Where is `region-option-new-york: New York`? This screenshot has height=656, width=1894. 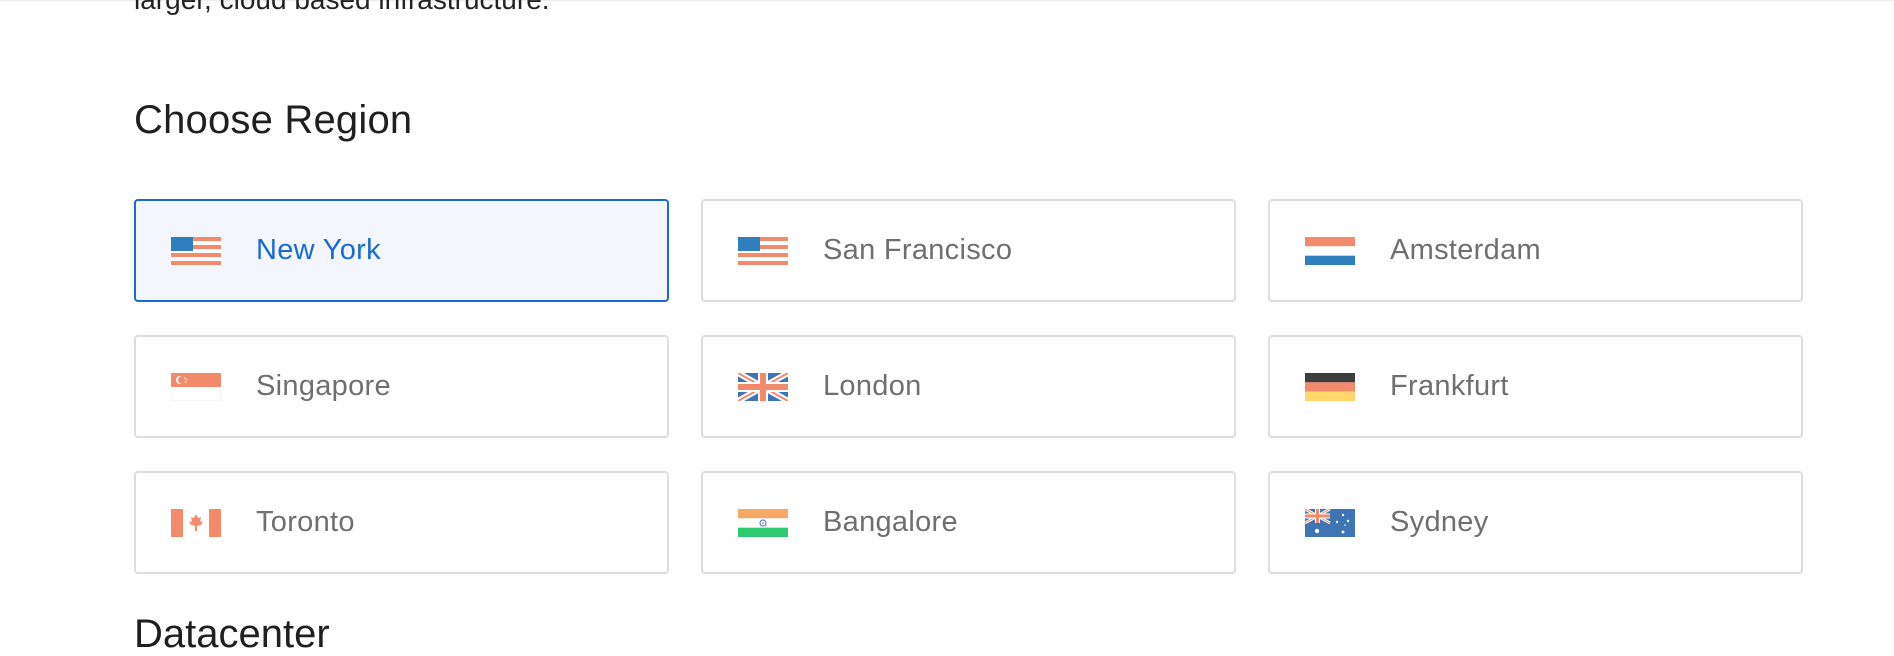
region-option-new-york: New York is located at coordinates (401, 250).